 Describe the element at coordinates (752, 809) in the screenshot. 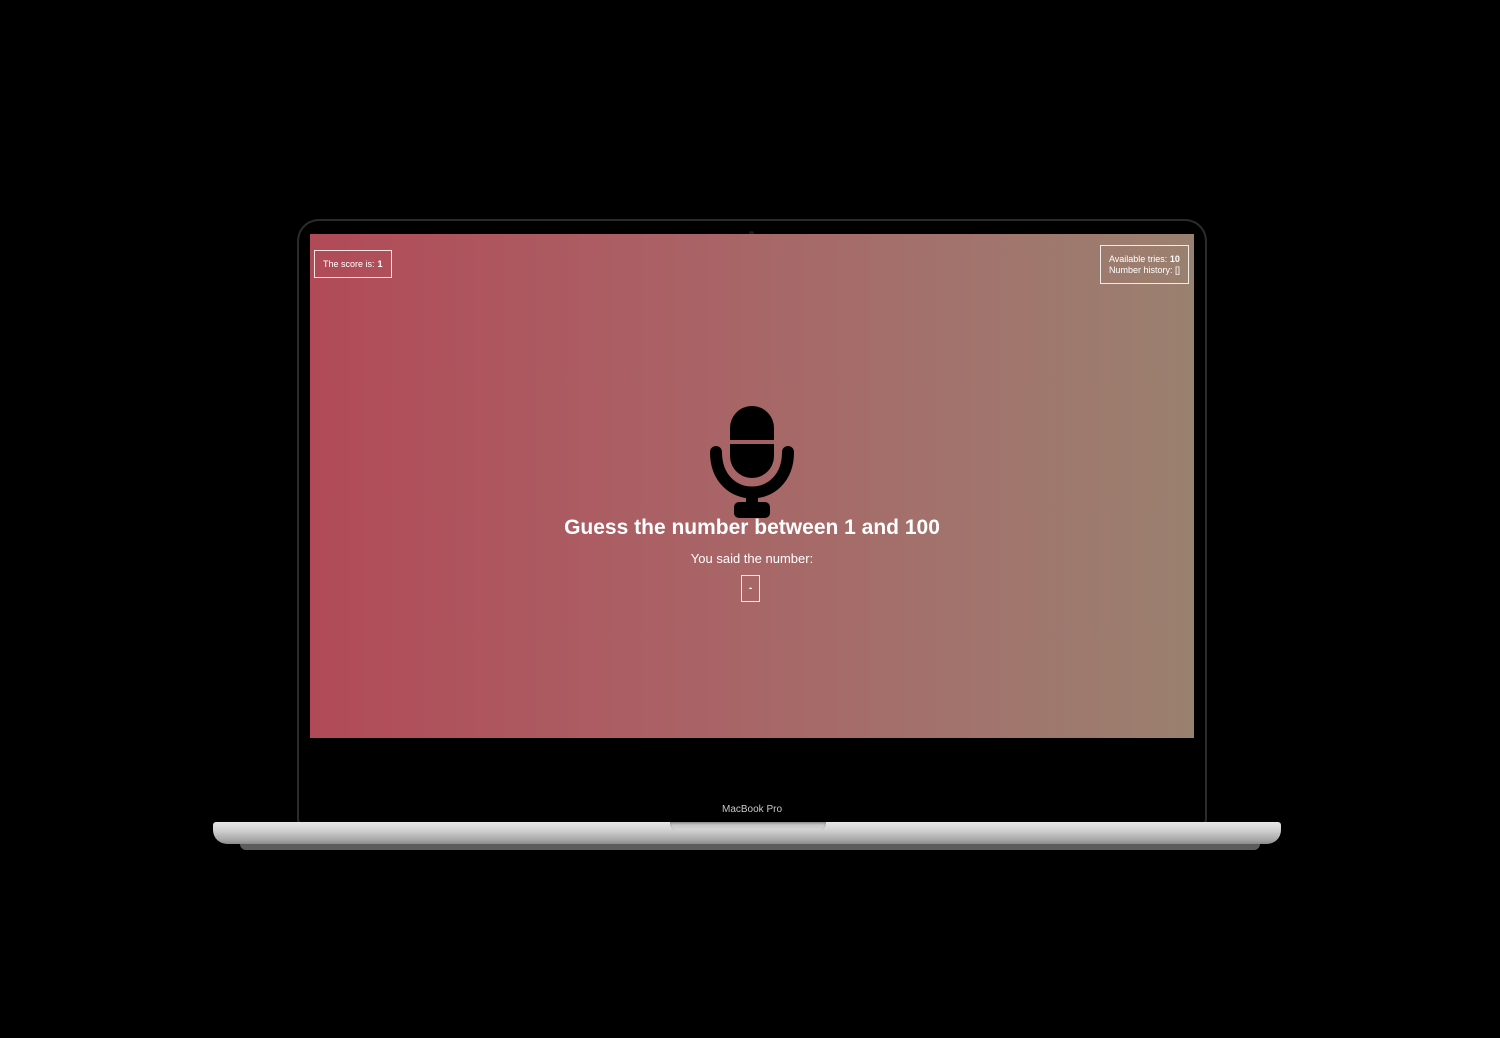

I see `device-brand-label: MacBook Pro` at that location.